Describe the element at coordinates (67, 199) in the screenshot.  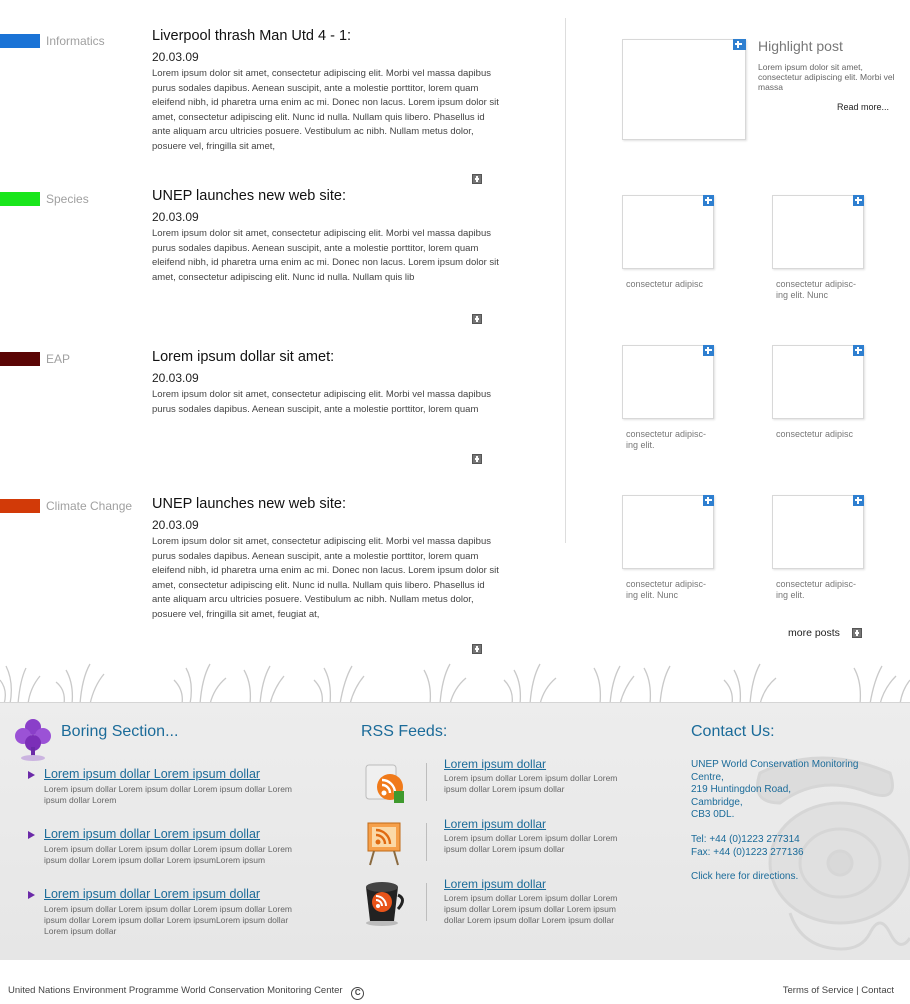
I see `category-label: Species` at that location.